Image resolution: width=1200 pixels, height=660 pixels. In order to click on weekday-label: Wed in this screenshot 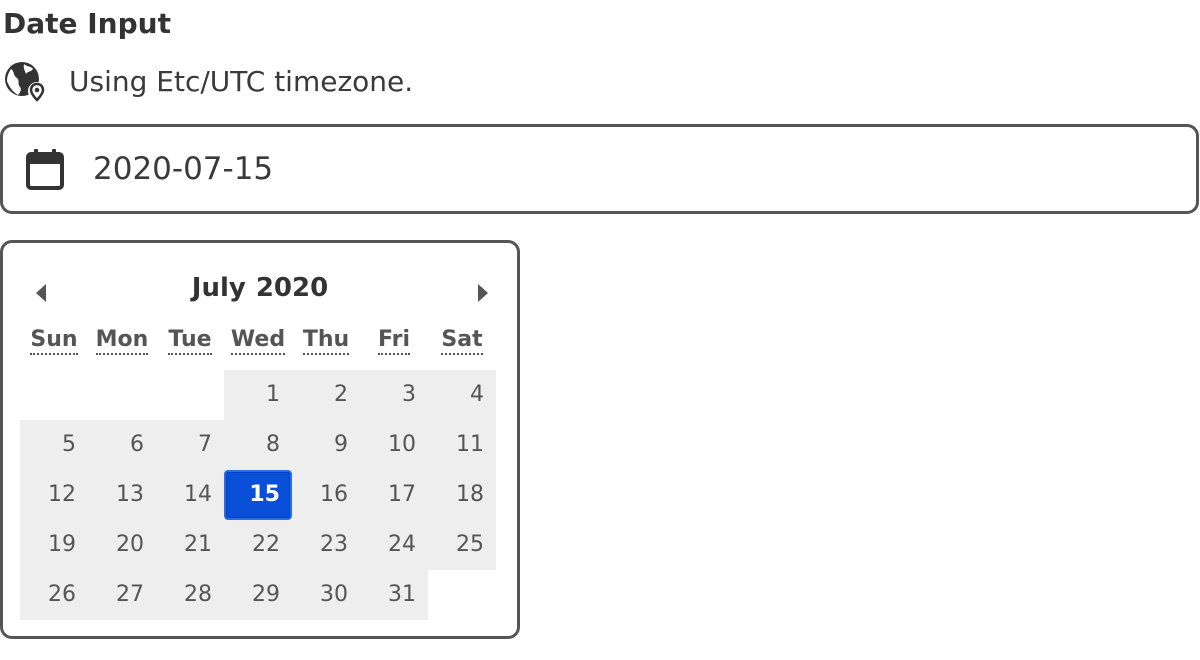, I will do `click(258, 341)`.